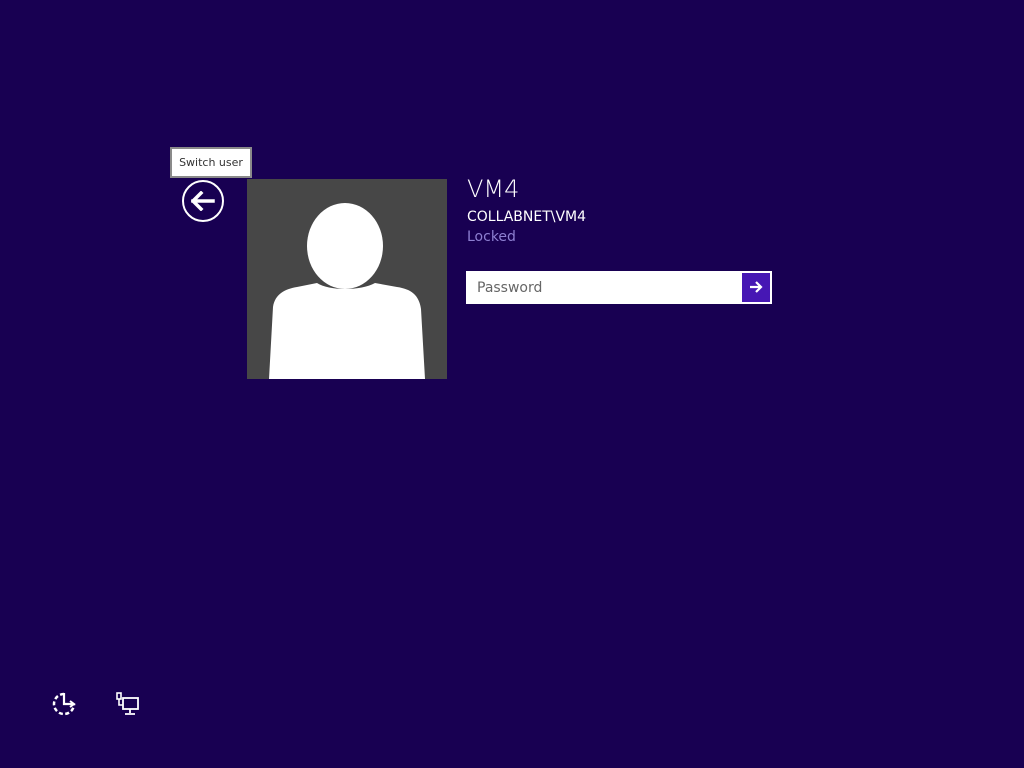  I want to click on ease-of-access-button, so click(64, 706).